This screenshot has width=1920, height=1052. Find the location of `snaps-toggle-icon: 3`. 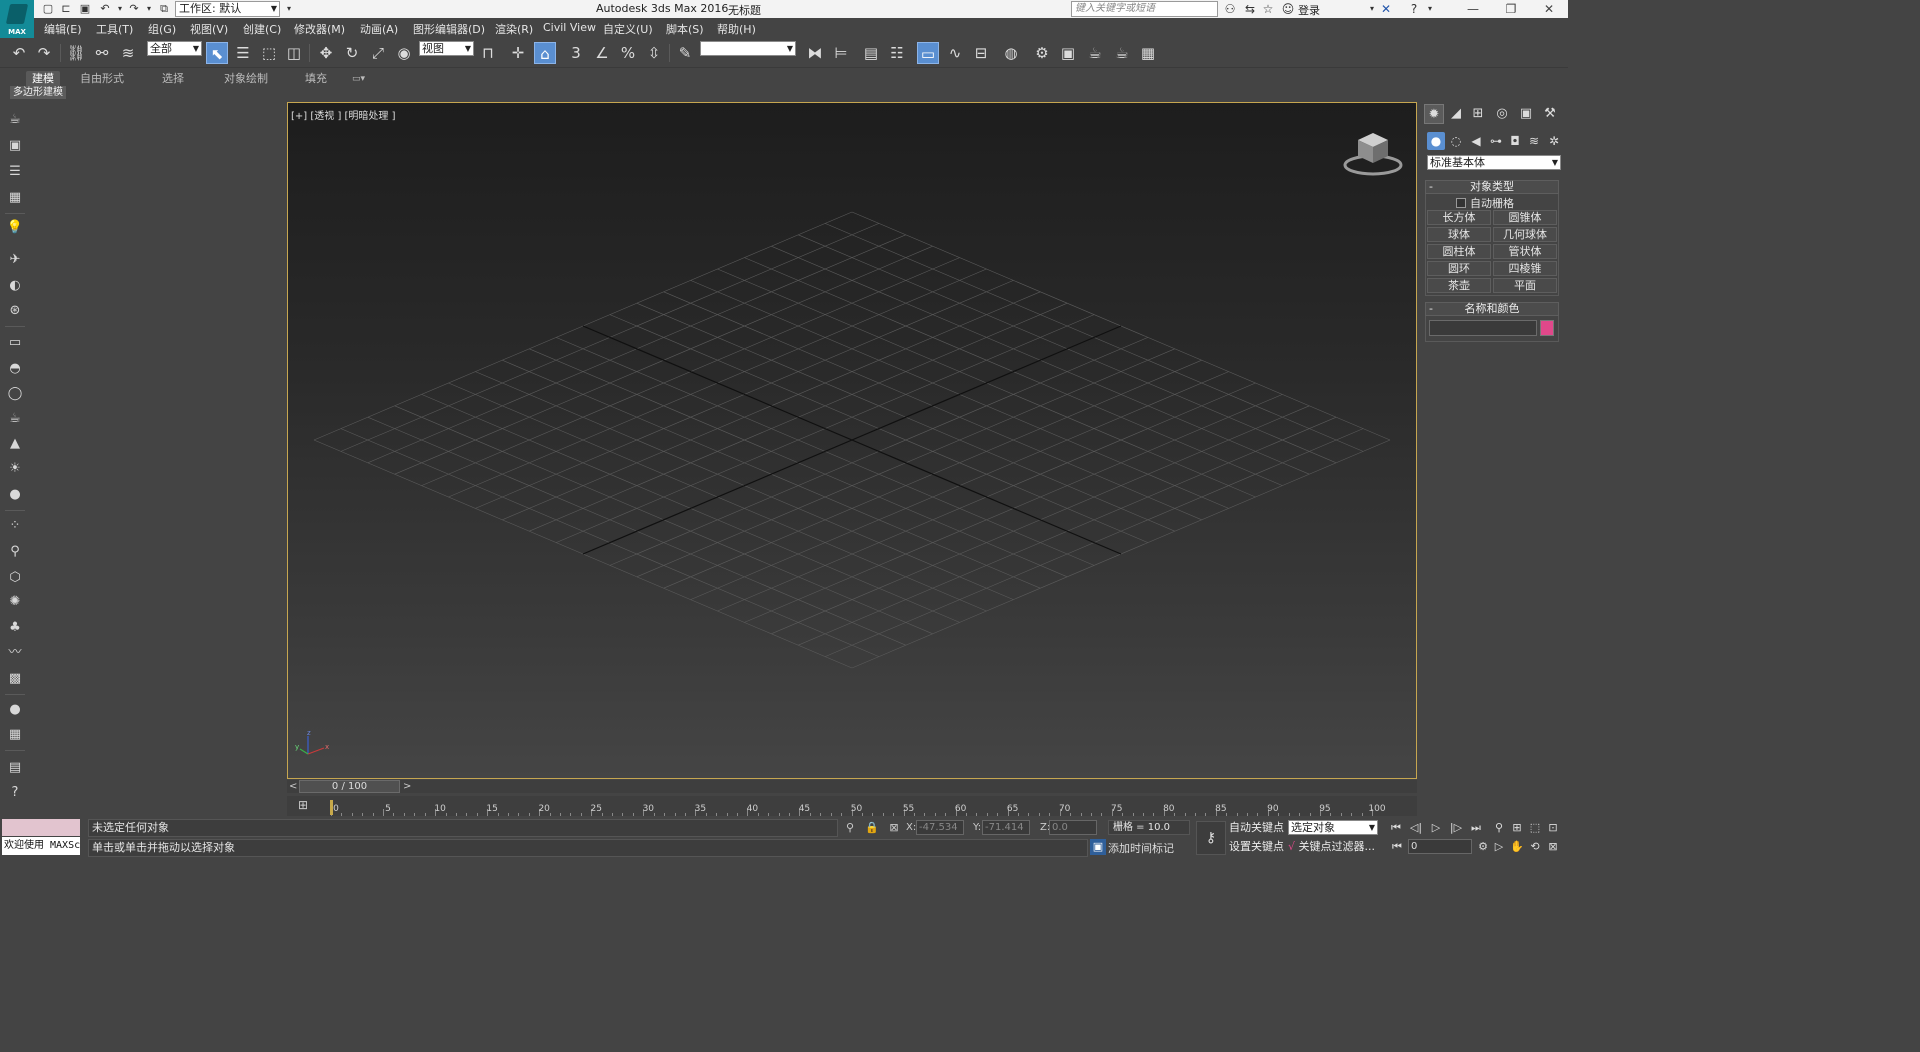

snaps-toggle-icon: 3 is located at coordinates (576, 53).